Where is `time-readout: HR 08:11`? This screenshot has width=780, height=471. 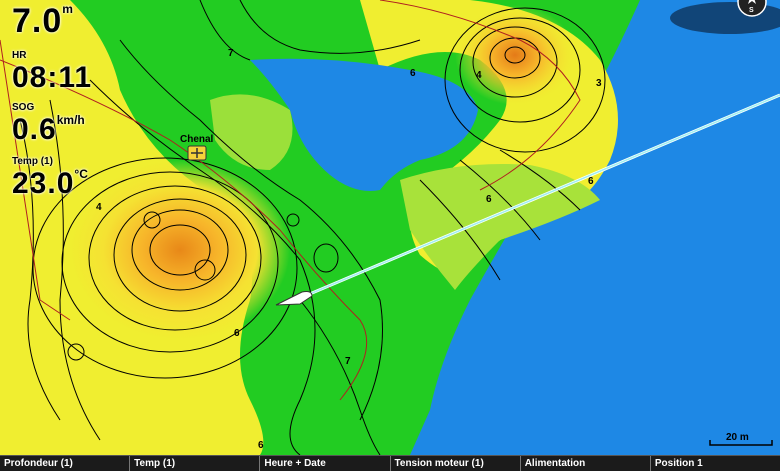 time-readout: HR 08:11 is located at coordinates (52, 72).